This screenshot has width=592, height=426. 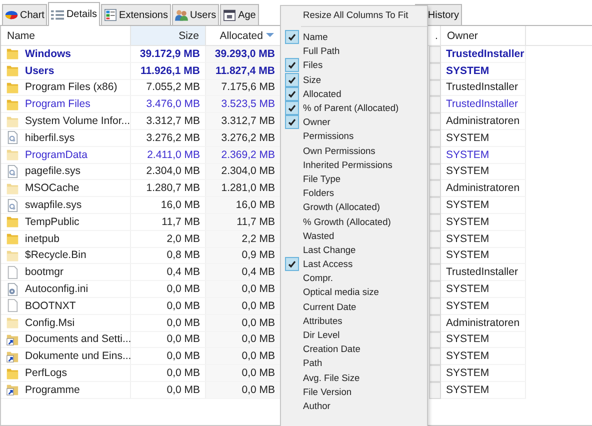 What do you see at coordinates (248, 154) in the screenshot?
I see `allocated-value: 2.369,2 MB` at bounding box center [248, 154].